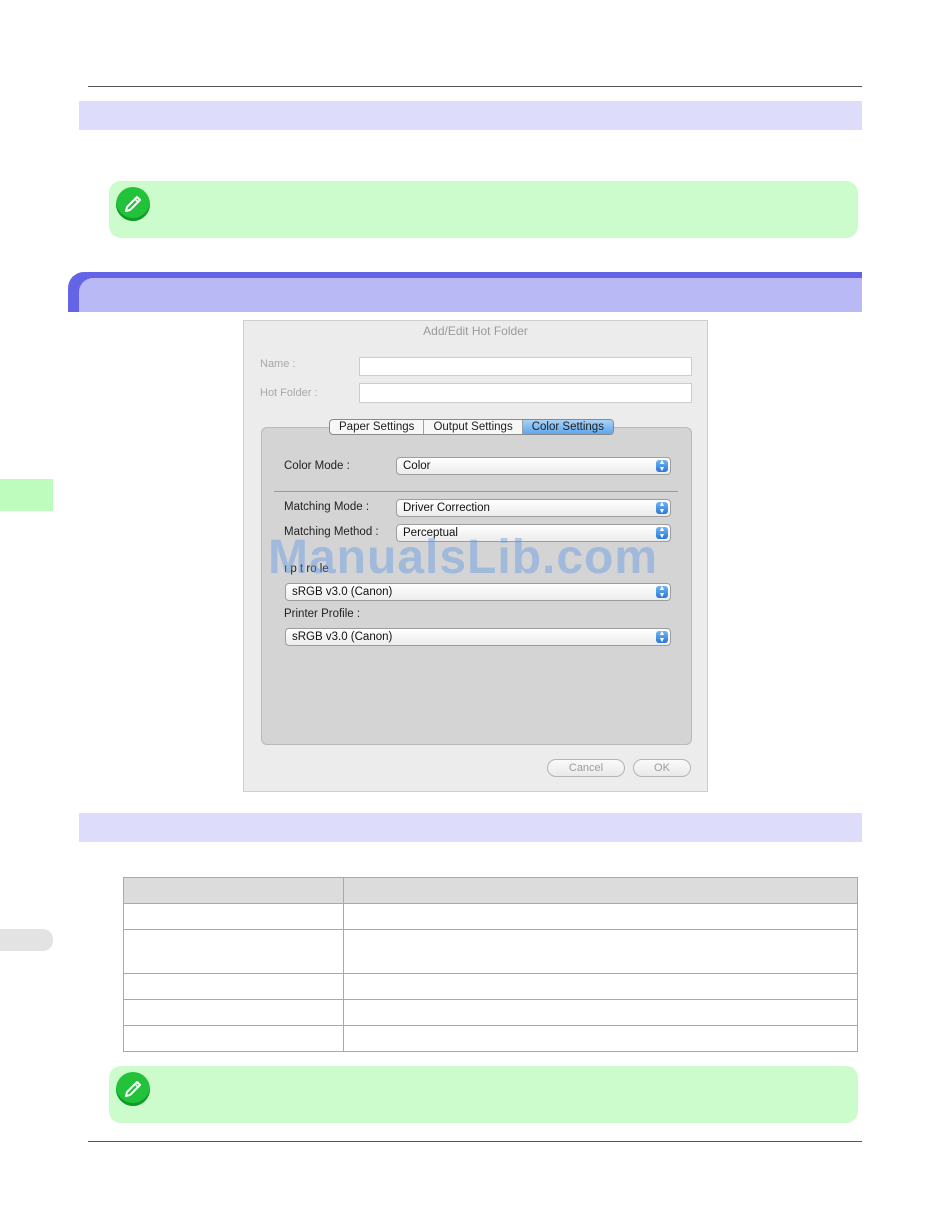  What do you see at coordinates (478, 637) in the screenshot?
I see `printer-profile-popup: sRGB v3.0 (Canon) ▲ ▼` at bounding box center [478, 637].